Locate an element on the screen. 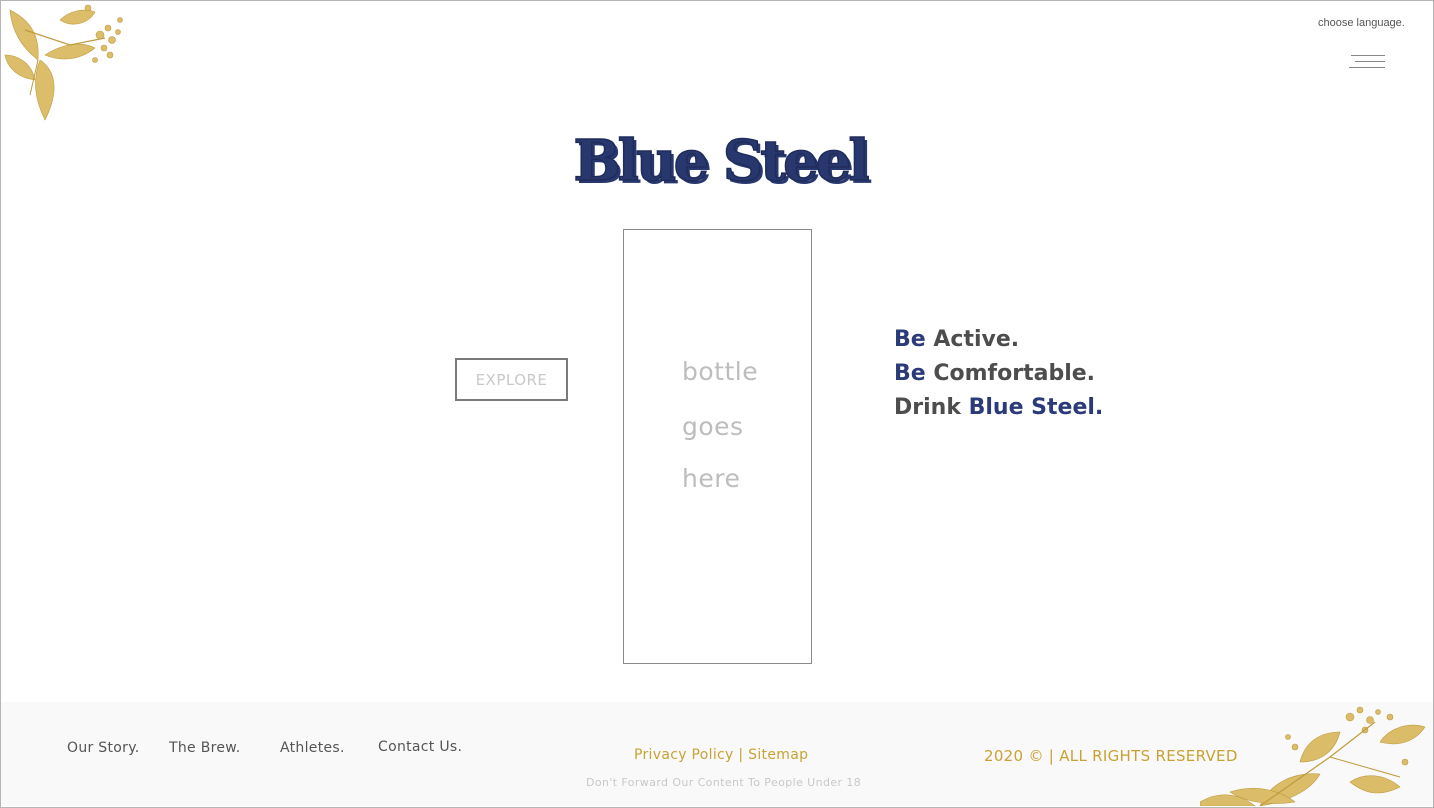 The image size is (1434, 808). floral-illustration-bottom is located at coordinates (1313, 756).